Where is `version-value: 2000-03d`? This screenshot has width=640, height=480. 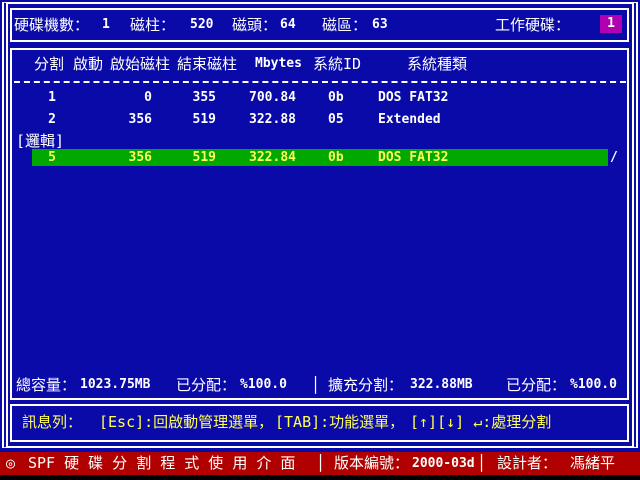 version-value: 2000-03d is located at coordinates (443, 463).